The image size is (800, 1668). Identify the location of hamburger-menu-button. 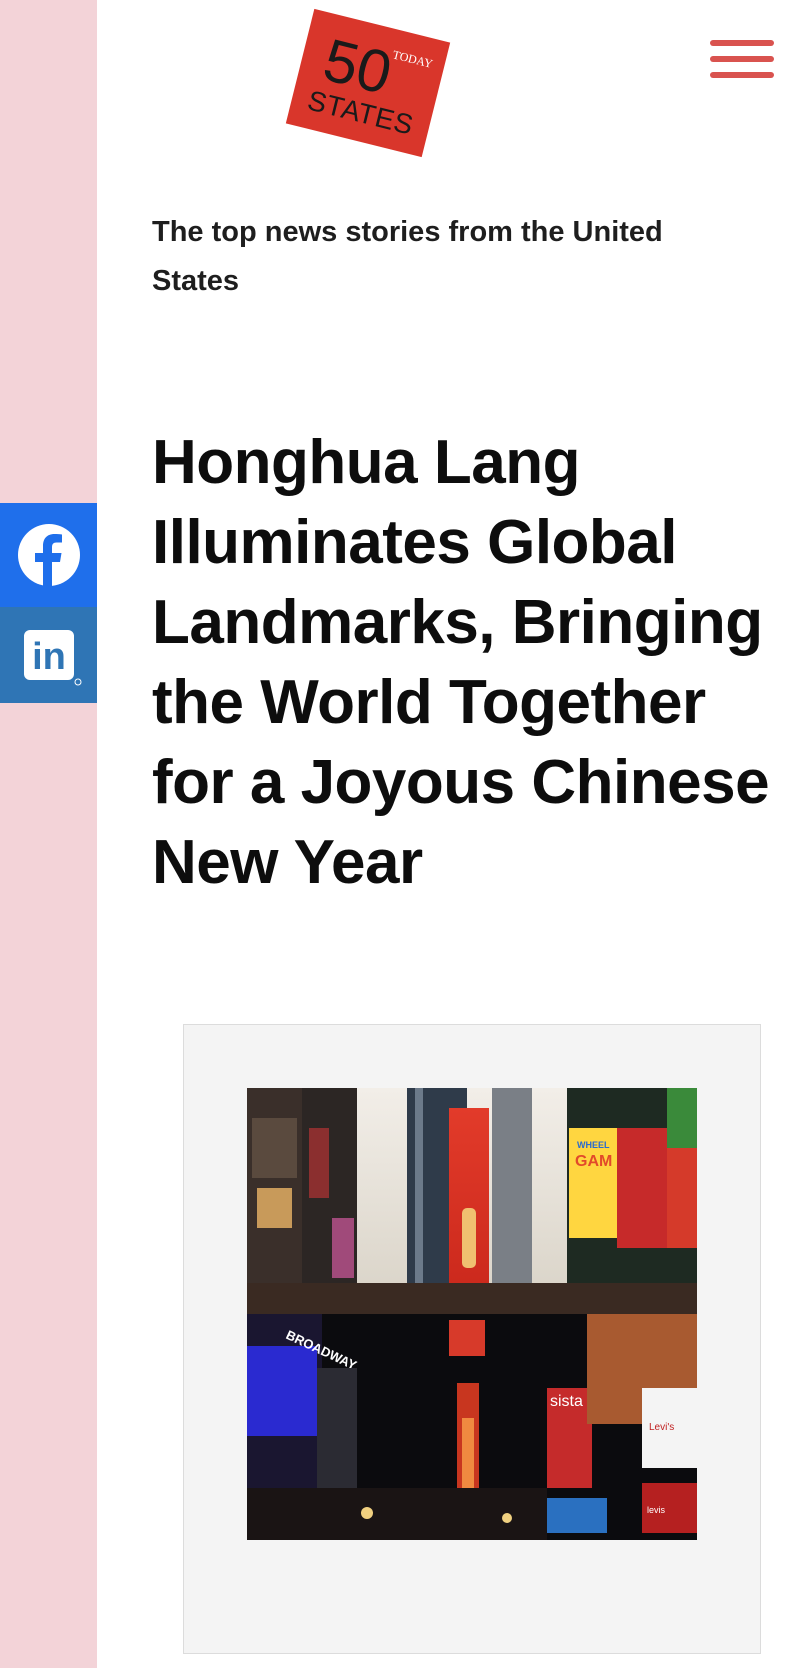
(742, 62).